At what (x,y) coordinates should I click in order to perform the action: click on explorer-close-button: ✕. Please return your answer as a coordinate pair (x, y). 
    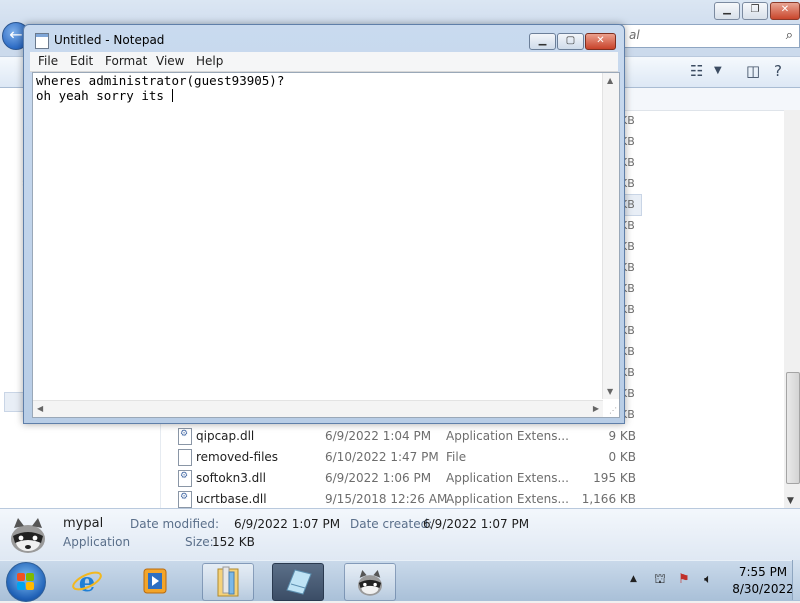
    Looking at the image, I should click on (785, 11).